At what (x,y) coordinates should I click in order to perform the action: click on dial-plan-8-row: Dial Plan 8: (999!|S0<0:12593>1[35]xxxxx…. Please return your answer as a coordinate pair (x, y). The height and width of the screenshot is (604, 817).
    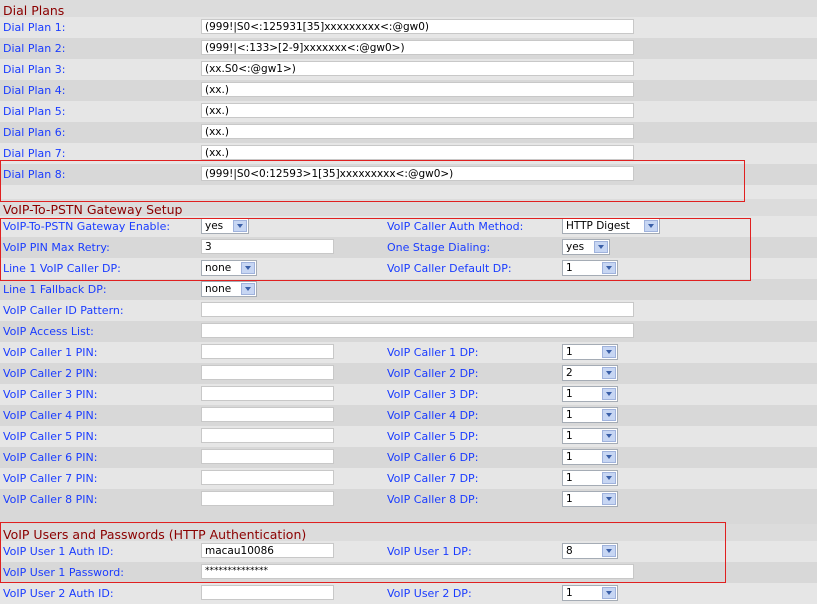
    Looking at the image, I should click on (408, 174).